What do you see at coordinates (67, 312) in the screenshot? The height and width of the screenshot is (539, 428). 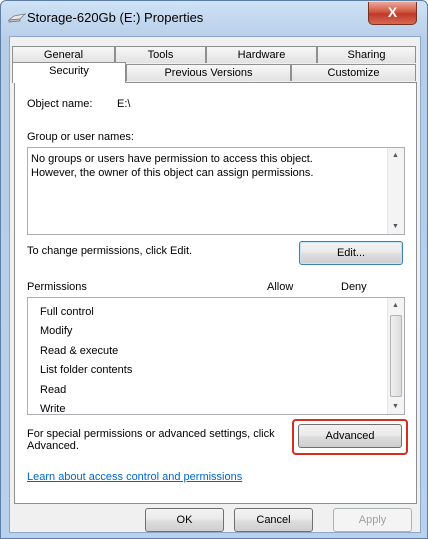 I see `perm-full-control: Full control` at bounding box center [67, 312].